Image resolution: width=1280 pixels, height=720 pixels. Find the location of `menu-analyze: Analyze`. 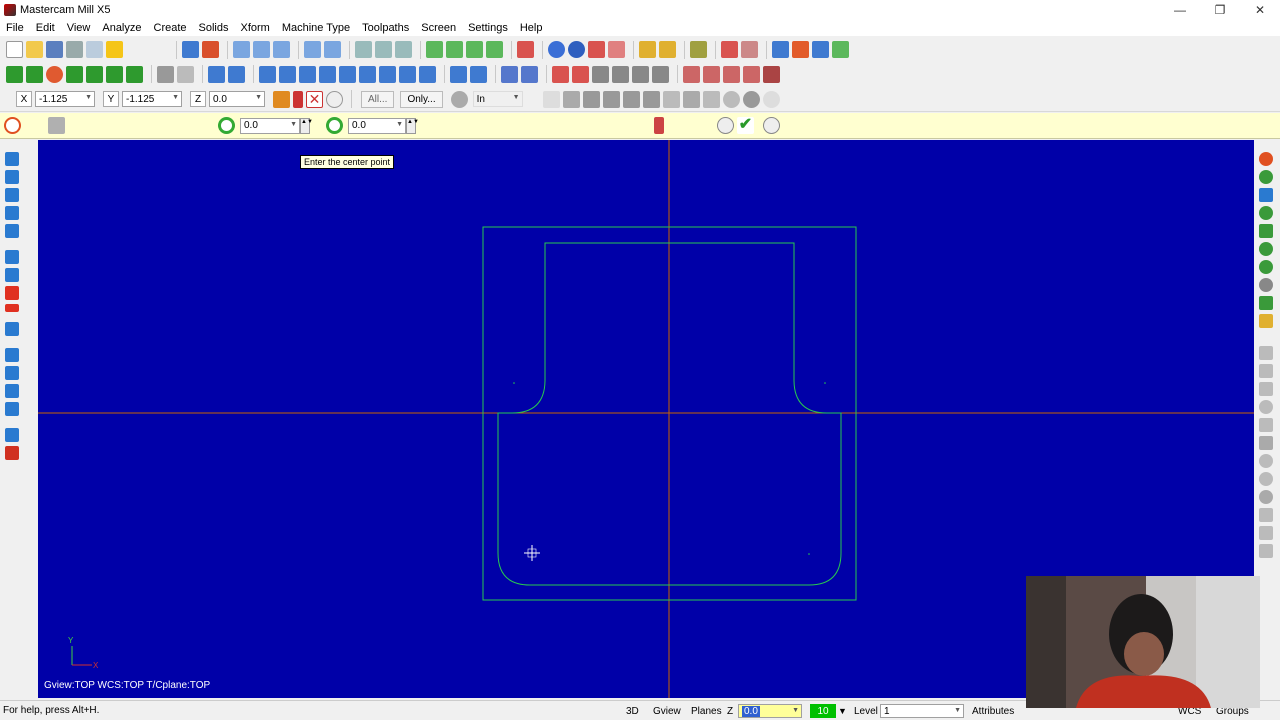

menu-analyze: Analyze is located at coordinates (121, 28).